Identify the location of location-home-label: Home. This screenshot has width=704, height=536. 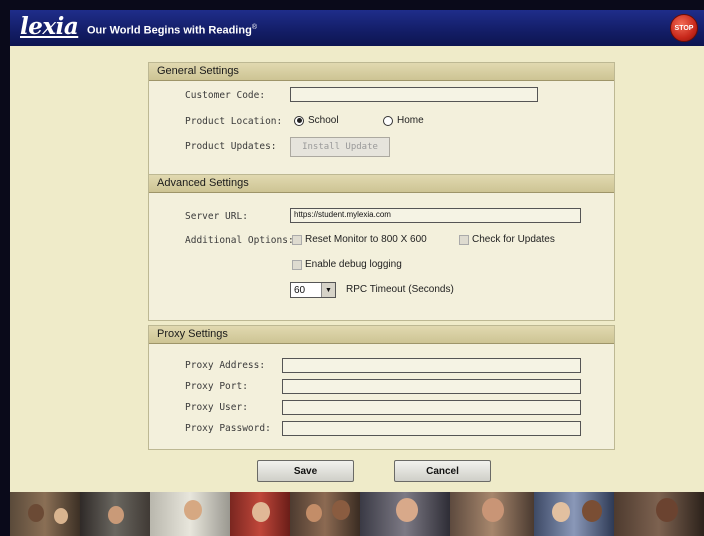
(410, 120).